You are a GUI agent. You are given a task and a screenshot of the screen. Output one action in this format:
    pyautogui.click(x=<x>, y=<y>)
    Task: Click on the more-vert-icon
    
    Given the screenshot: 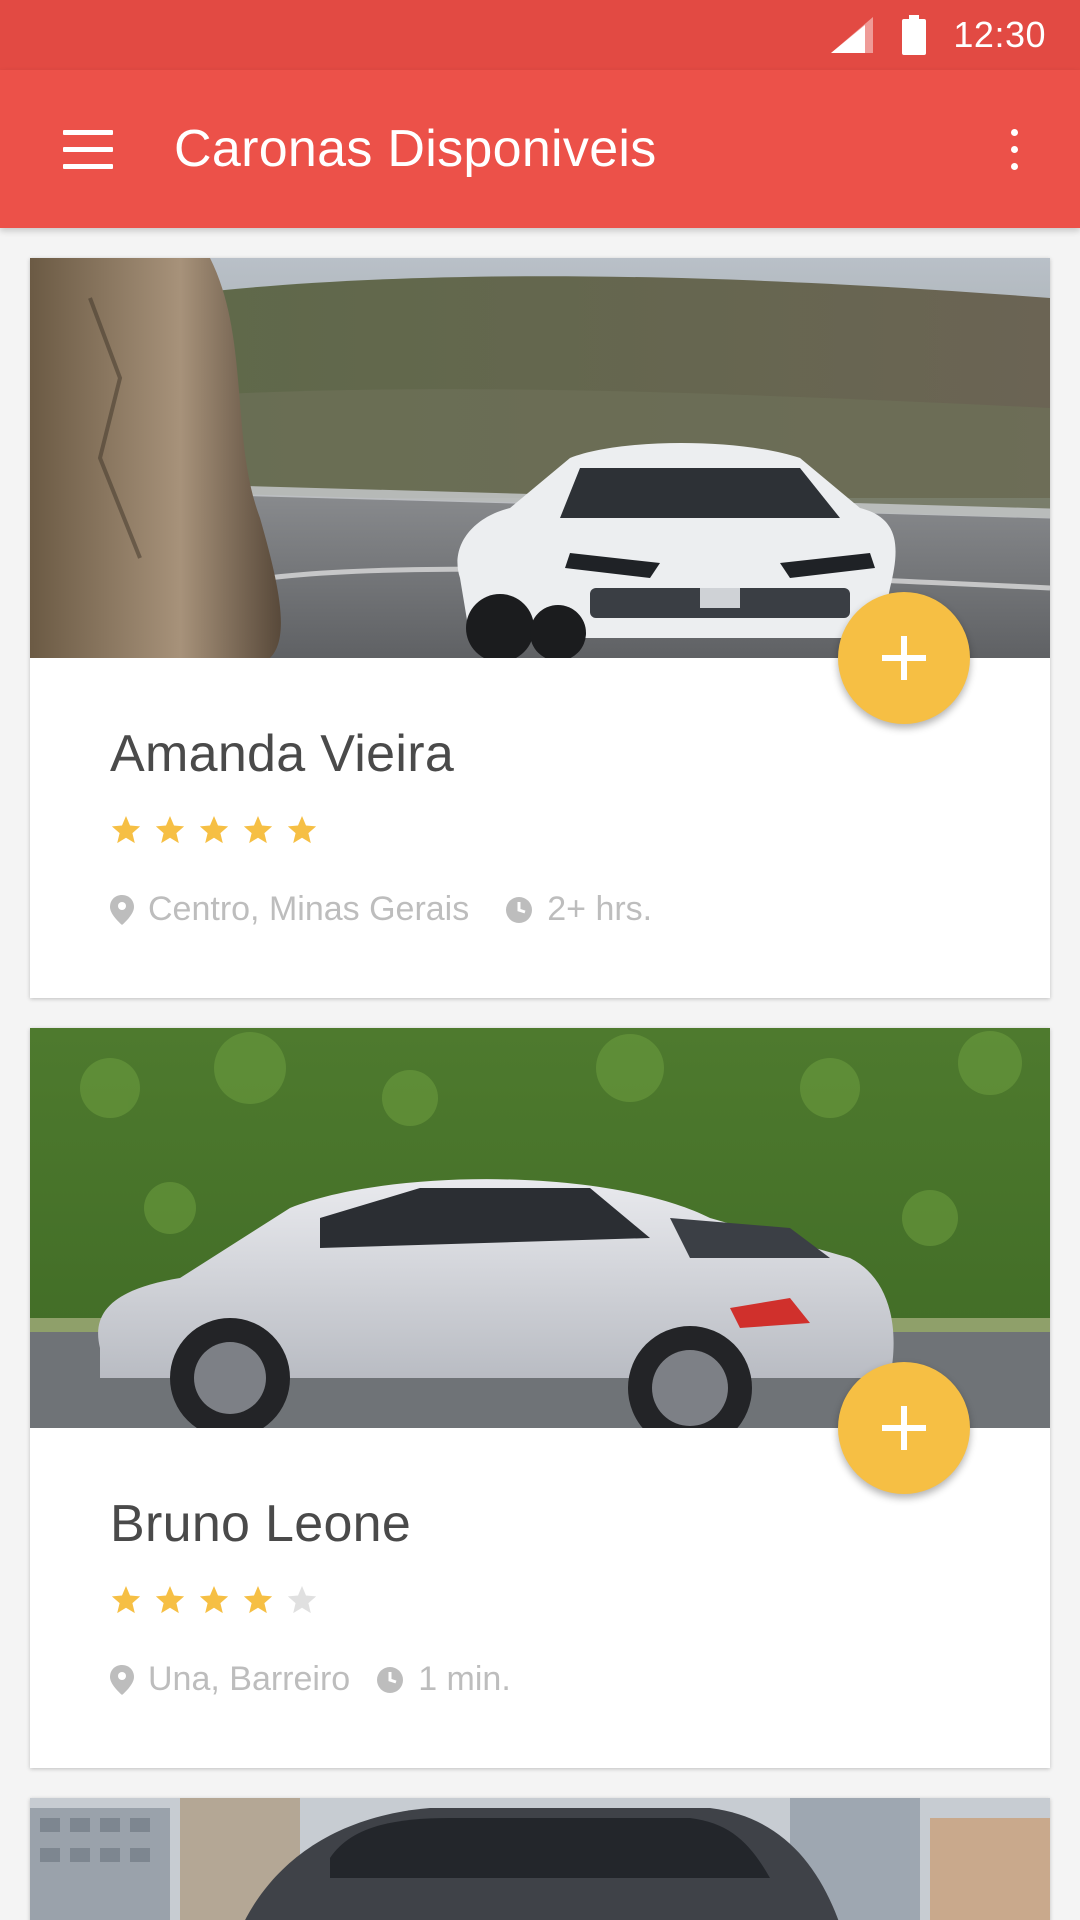 What is the action you would take?
    pyautogui.click(x=1014, y=149)
    